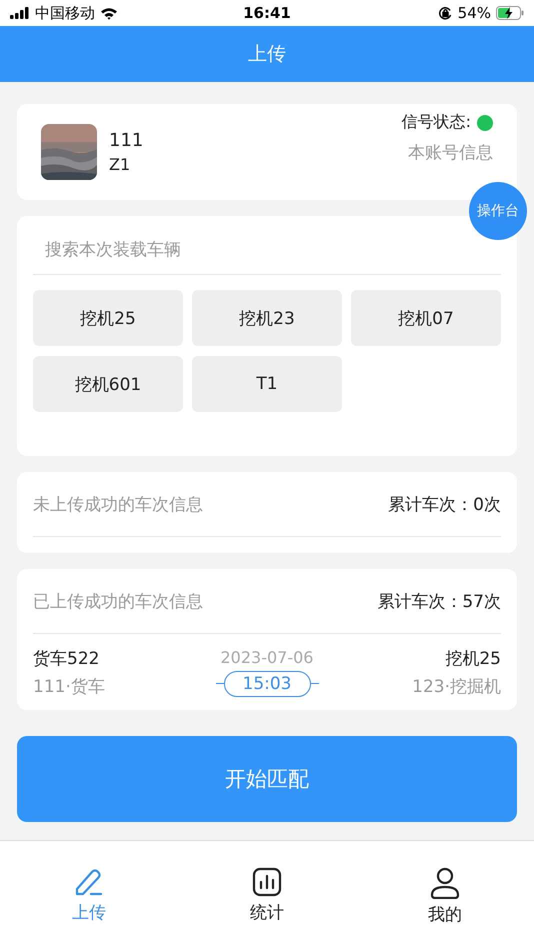 This screenshot has width=534, height=950. I want to click on vehicle-button: 挖机601, so click(108, 384).